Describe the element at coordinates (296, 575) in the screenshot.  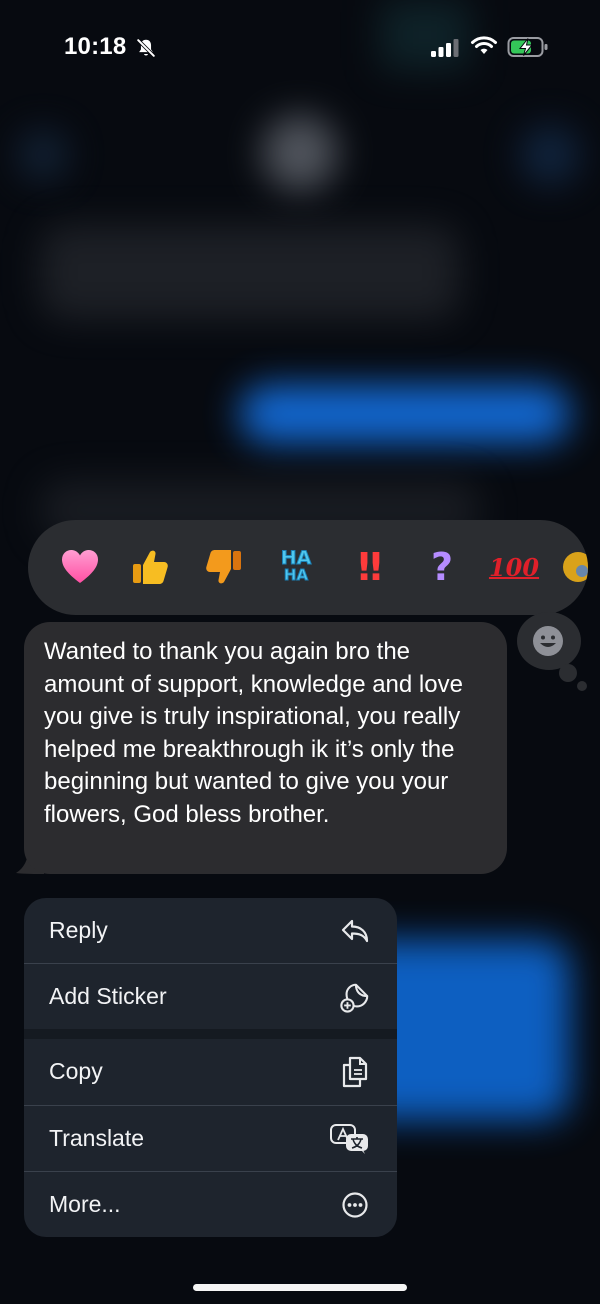
I see `haha-bottom-label: HA` at that location.